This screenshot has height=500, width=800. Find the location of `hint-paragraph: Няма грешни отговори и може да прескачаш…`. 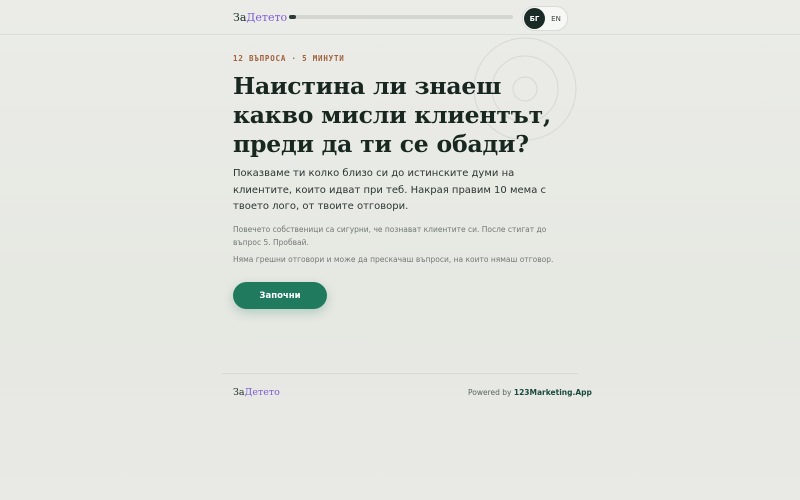

hint-paragraph: Няма грешни отговори и може да прескачаш… is located at coordinates (393, 259).